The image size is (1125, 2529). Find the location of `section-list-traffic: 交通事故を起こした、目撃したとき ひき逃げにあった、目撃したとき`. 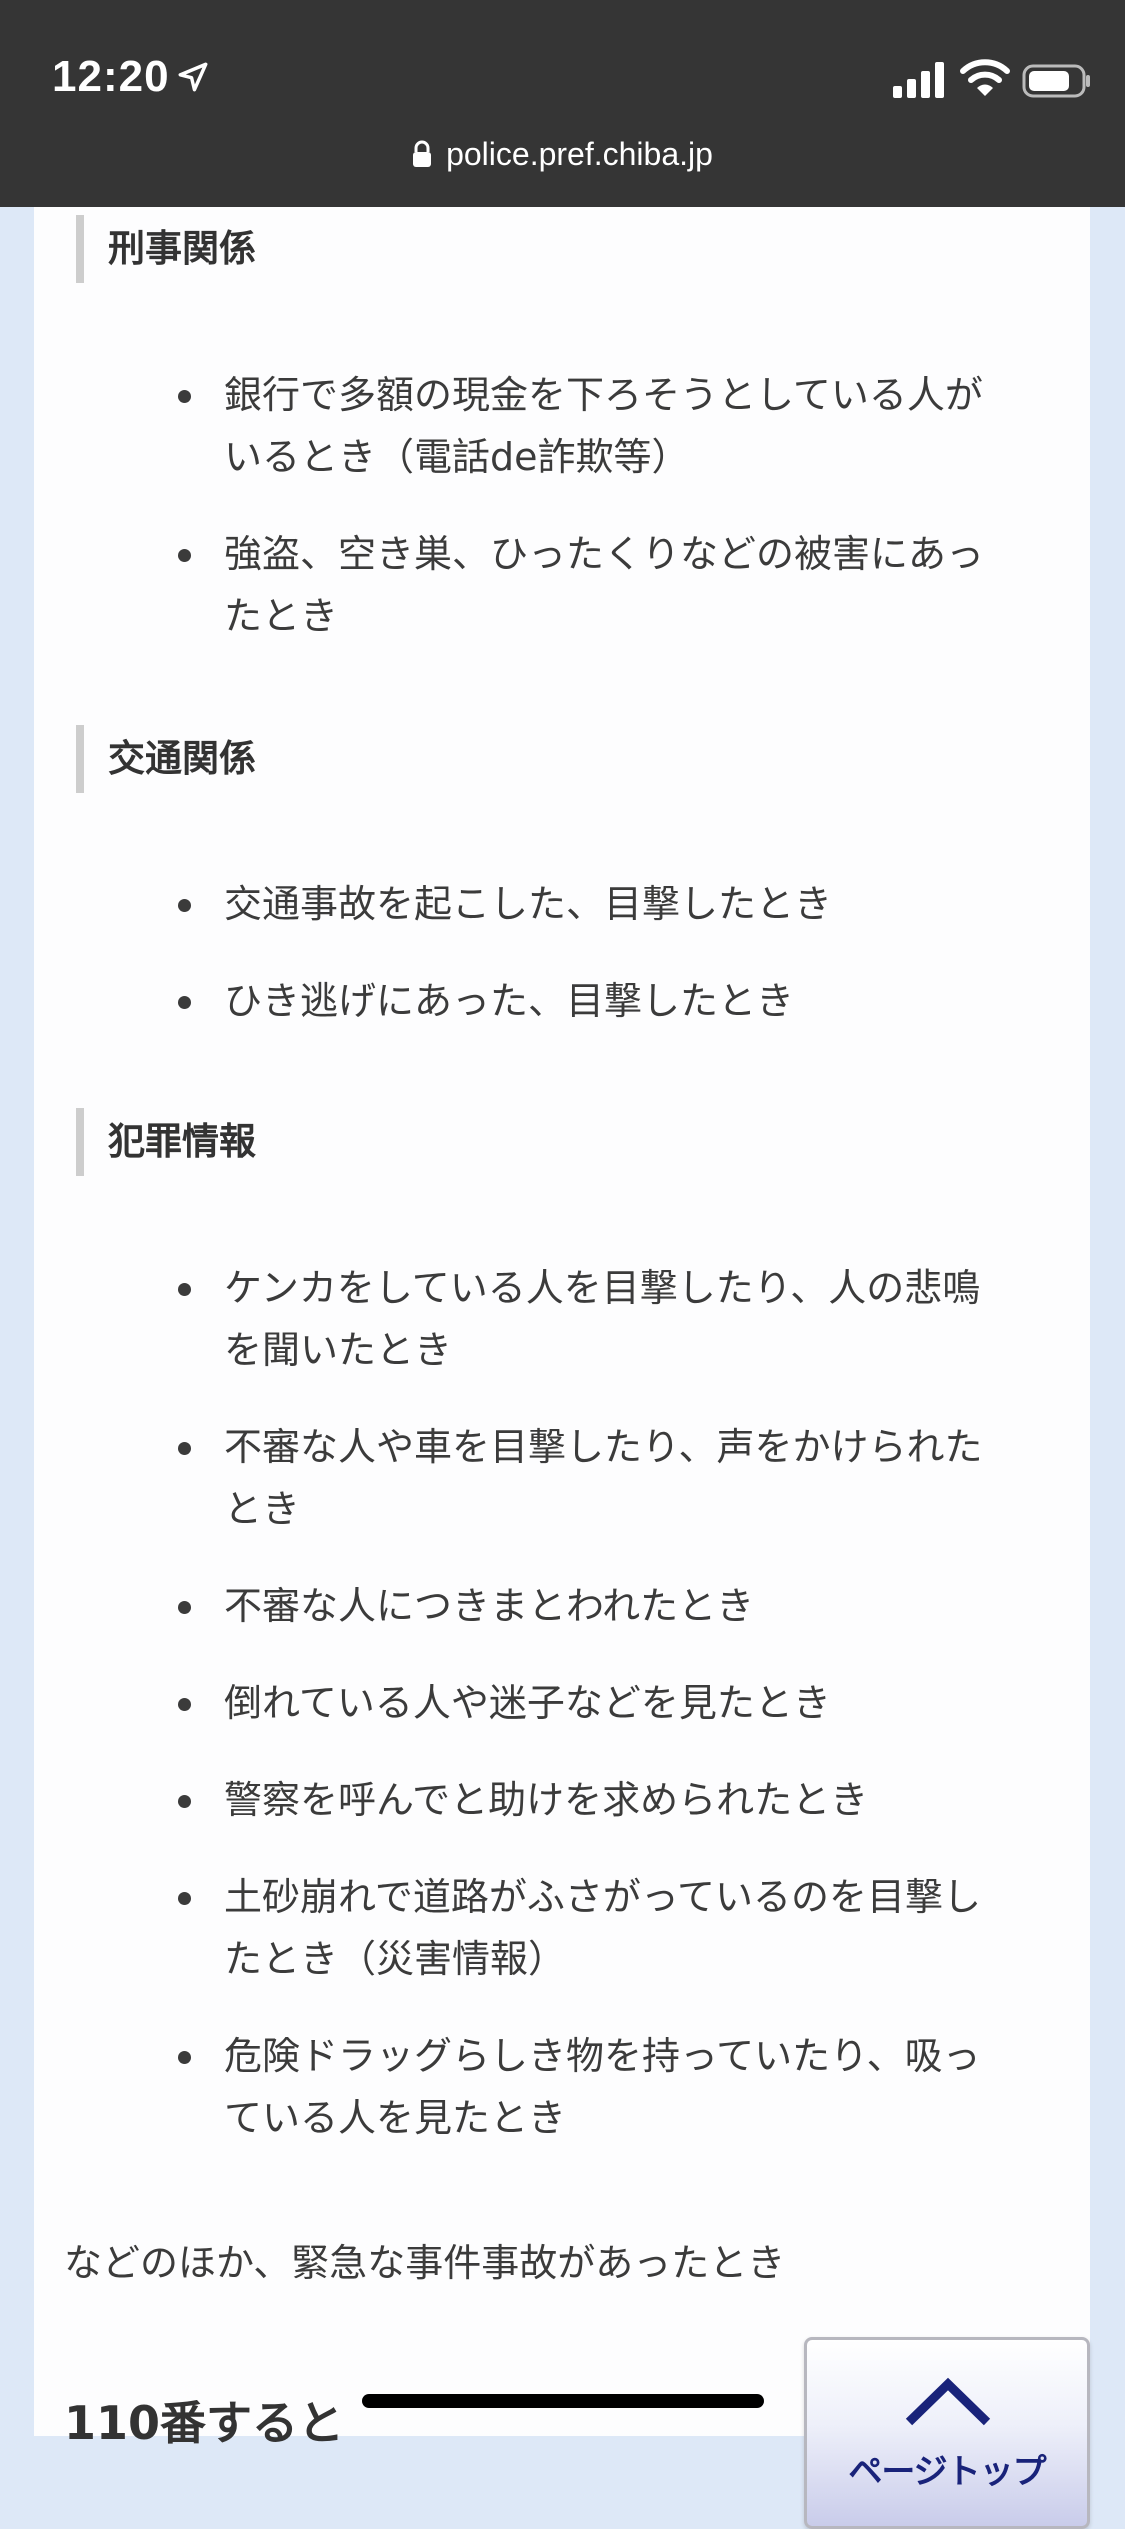

section-list-traffic: 交通事故を起こした、目撃したとき ひき逃げにあった、目撃したとき is located at coordinates (562, 970).